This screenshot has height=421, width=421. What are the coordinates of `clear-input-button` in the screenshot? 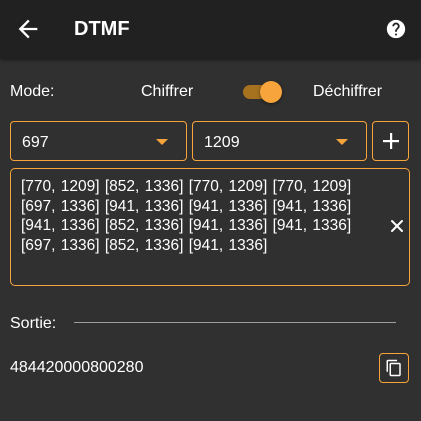 It's located at (397, 226).